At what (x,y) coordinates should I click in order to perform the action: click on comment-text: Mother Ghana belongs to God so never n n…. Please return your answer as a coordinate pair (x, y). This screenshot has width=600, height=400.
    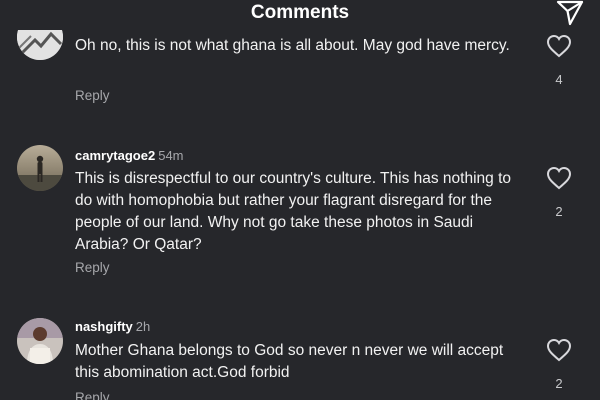
    Looking at the image, I should click on (289, 361).